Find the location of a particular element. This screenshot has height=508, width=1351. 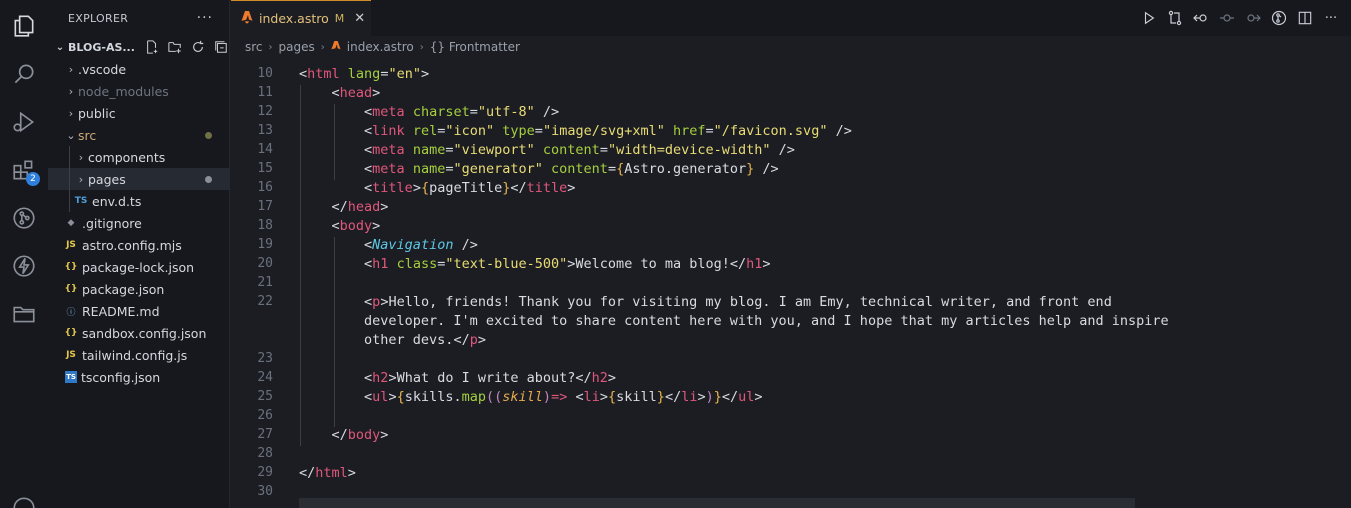

line-number: 29 is located at coordinates (265, 472).